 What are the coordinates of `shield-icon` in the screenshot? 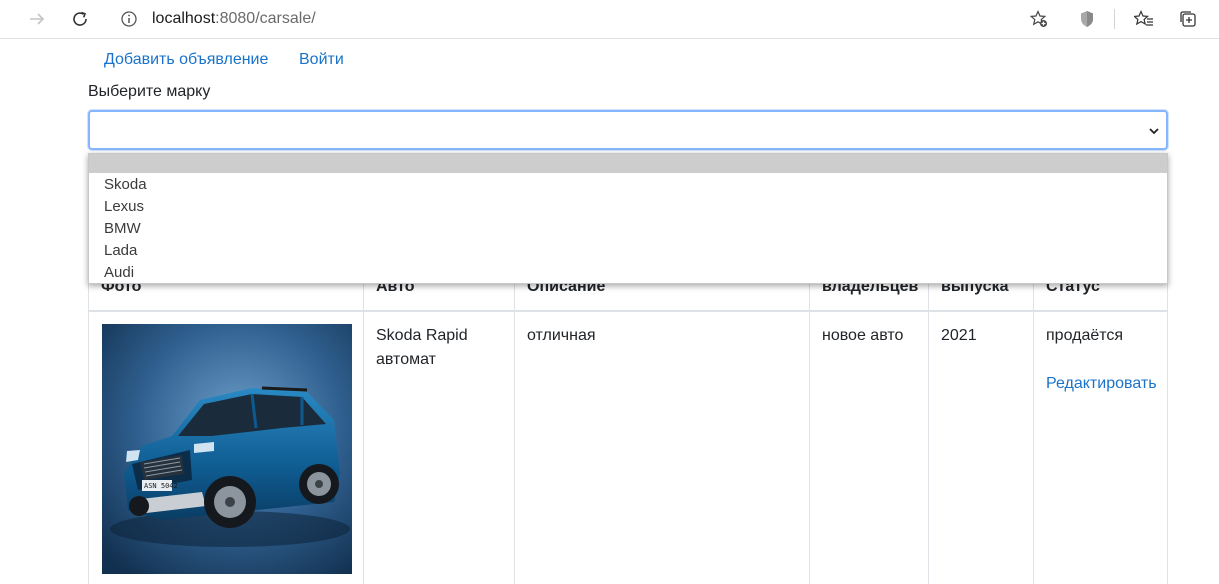 It's located at (1087, 19).